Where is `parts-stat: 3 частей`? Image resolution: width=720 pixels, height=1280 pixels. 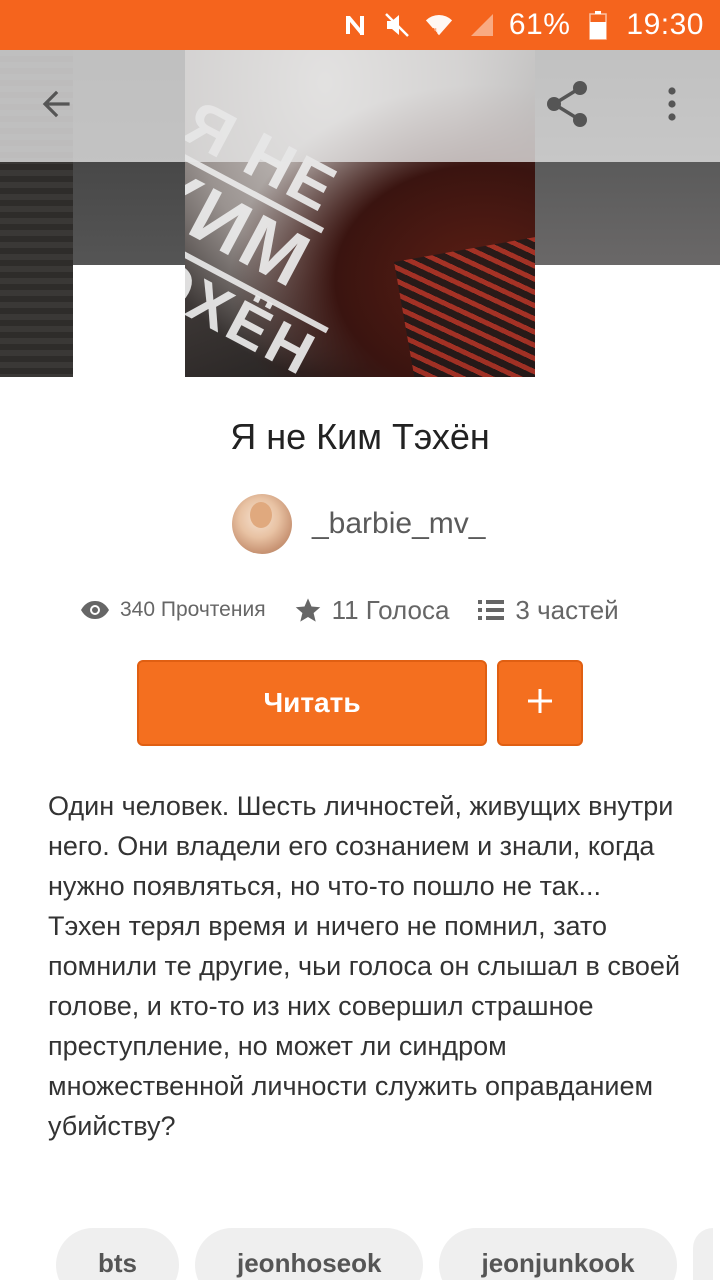
parts-stat: 3 частей is located at coordinates (548, 610).